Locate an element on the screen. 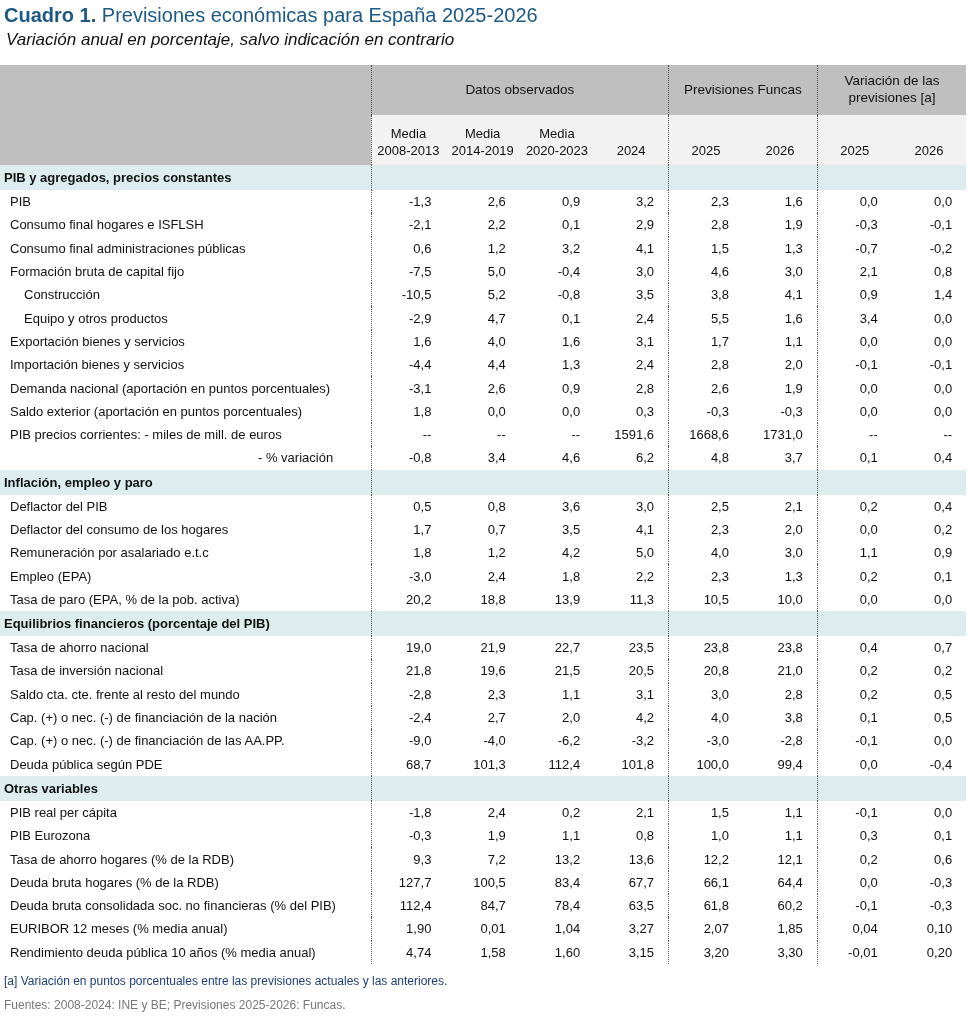  table-cell: 21,0 is located at coordinates (790, 671).